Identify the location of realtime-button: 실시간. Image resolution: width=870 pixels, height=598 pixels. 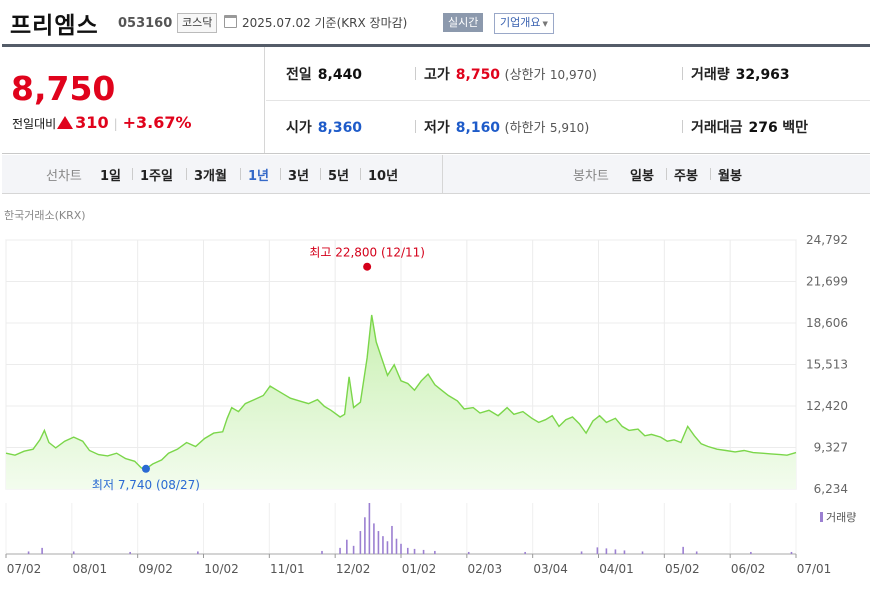
(463, 22).